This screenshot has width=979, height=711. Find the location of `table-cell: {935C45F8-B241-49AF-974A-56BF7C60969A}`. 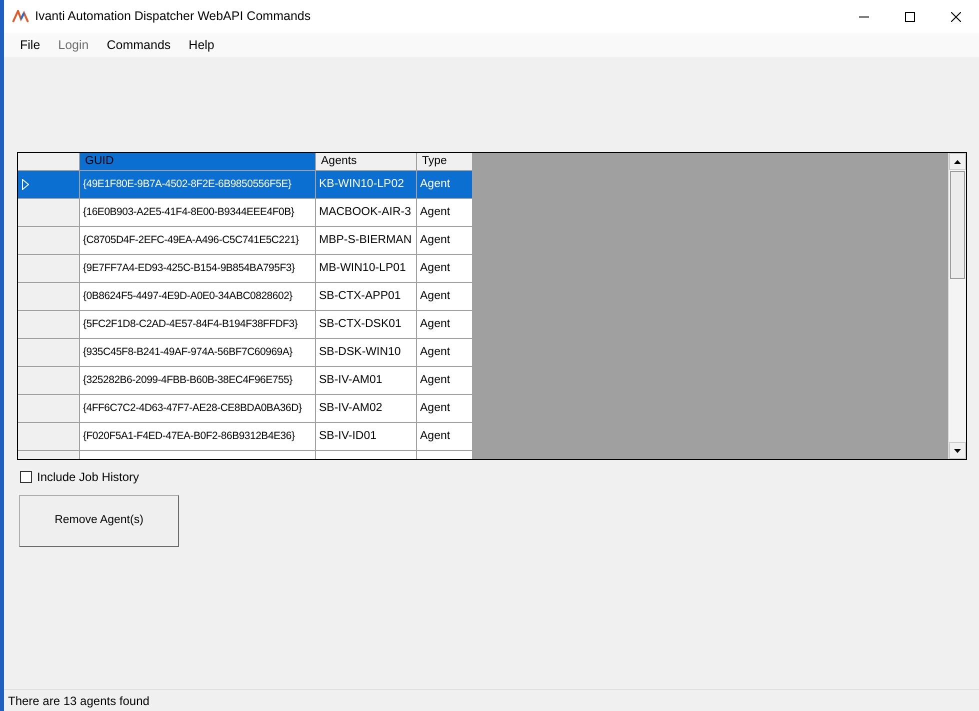

table-cell: {935C45F8-B241-49AF-974A-56BF7C60969A} is located at coordinates (198, 353).